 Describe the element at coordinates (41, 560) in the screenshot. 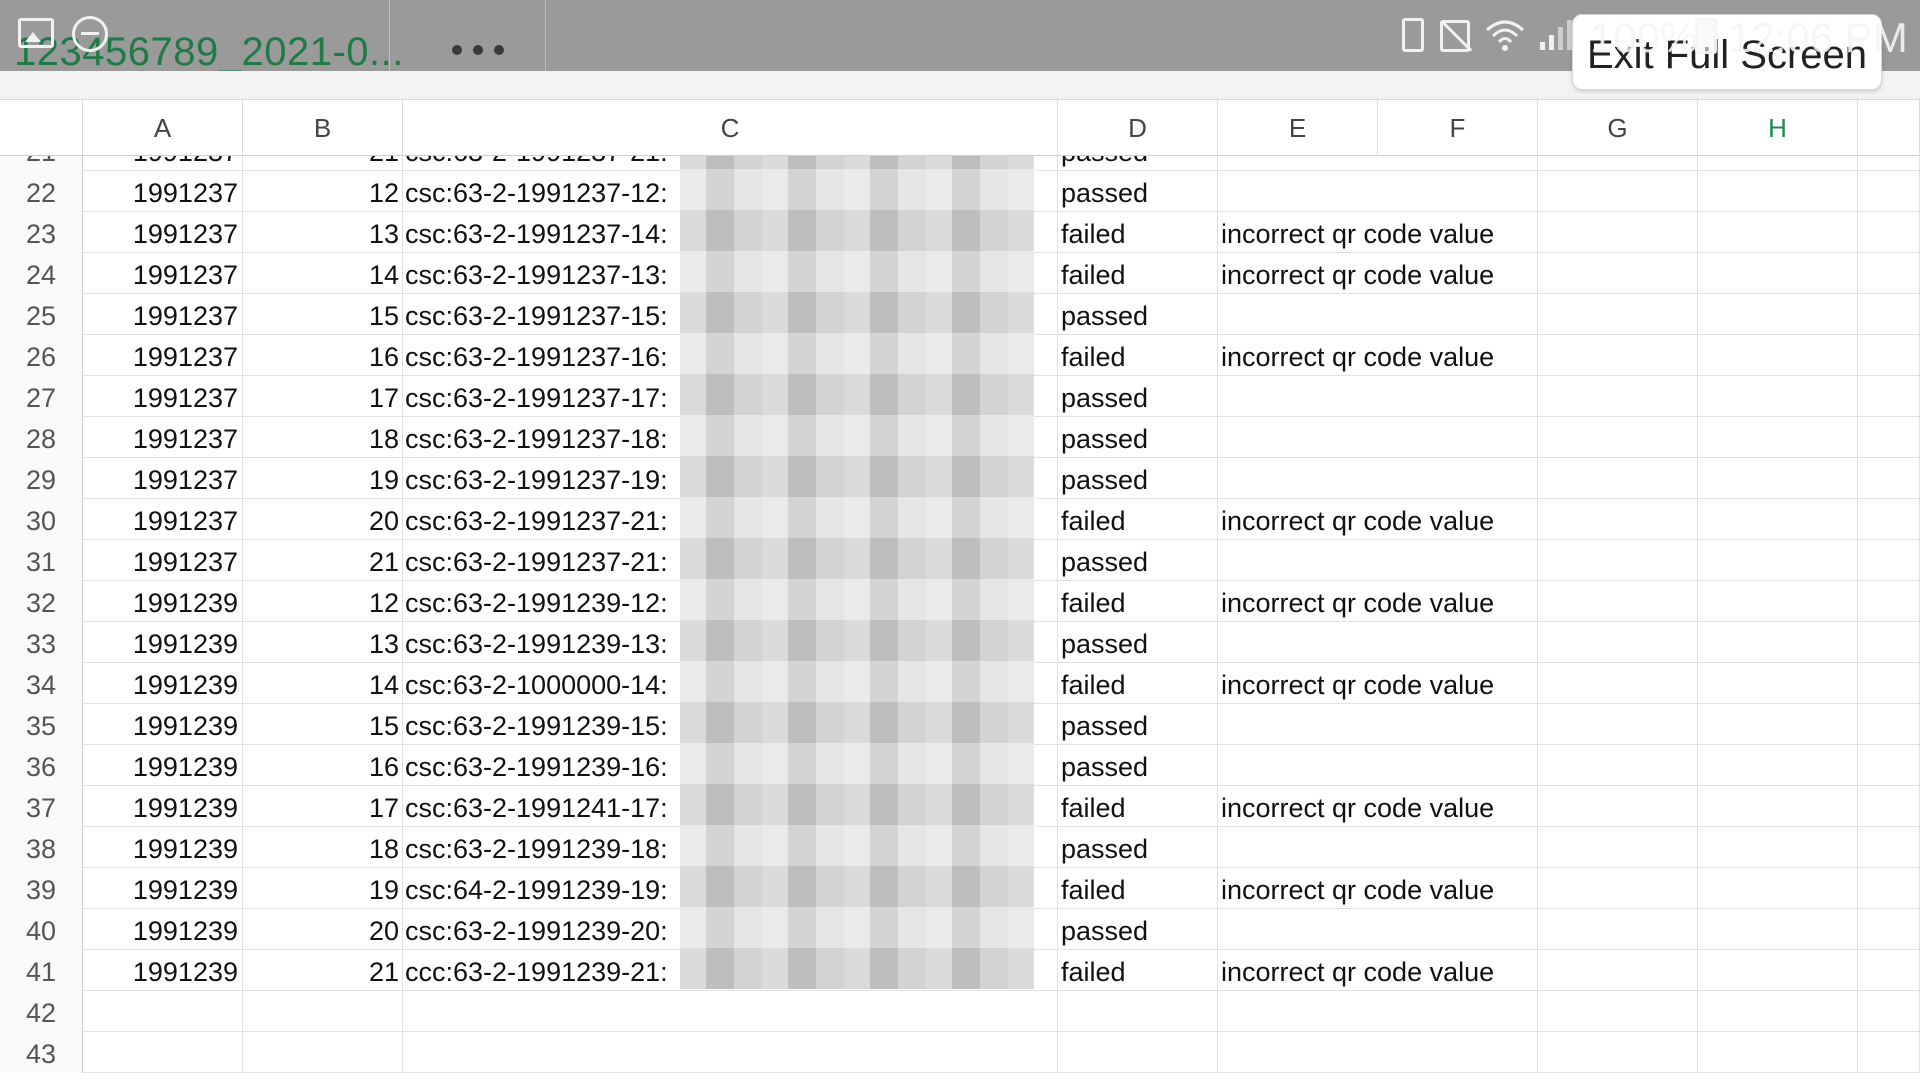

I see `row-number: 31` at that location.